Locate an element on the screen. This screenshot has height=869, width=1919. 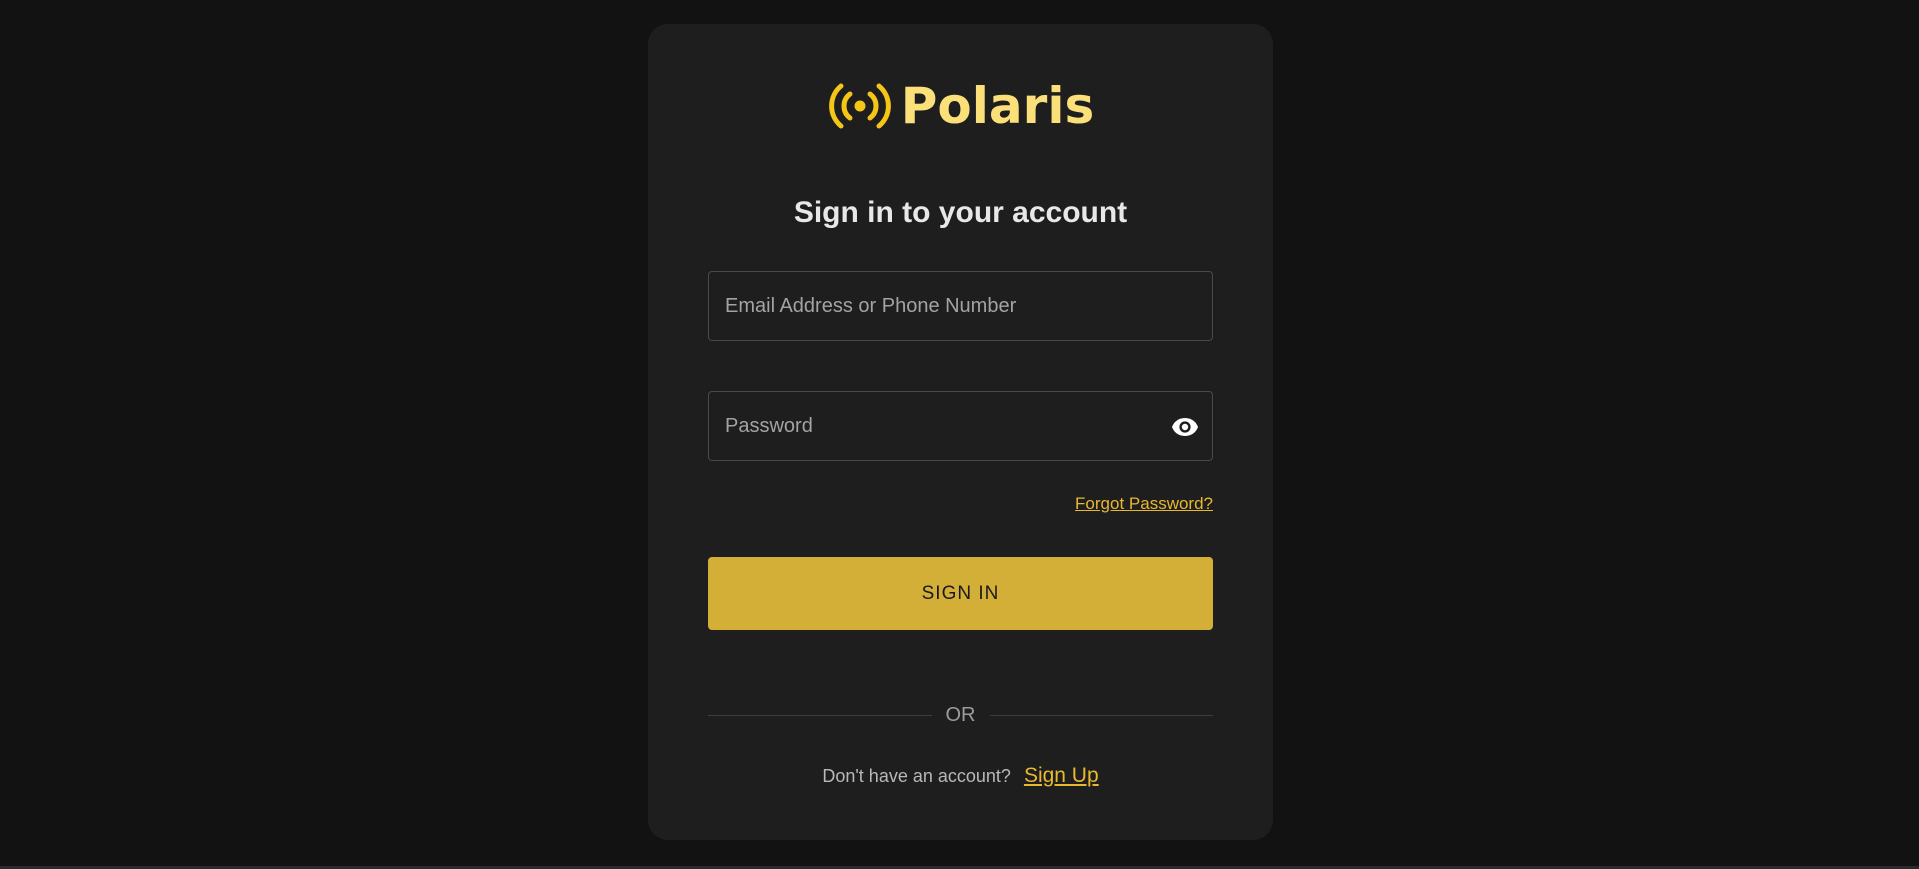
password-input is located at coordinates (960, 426).